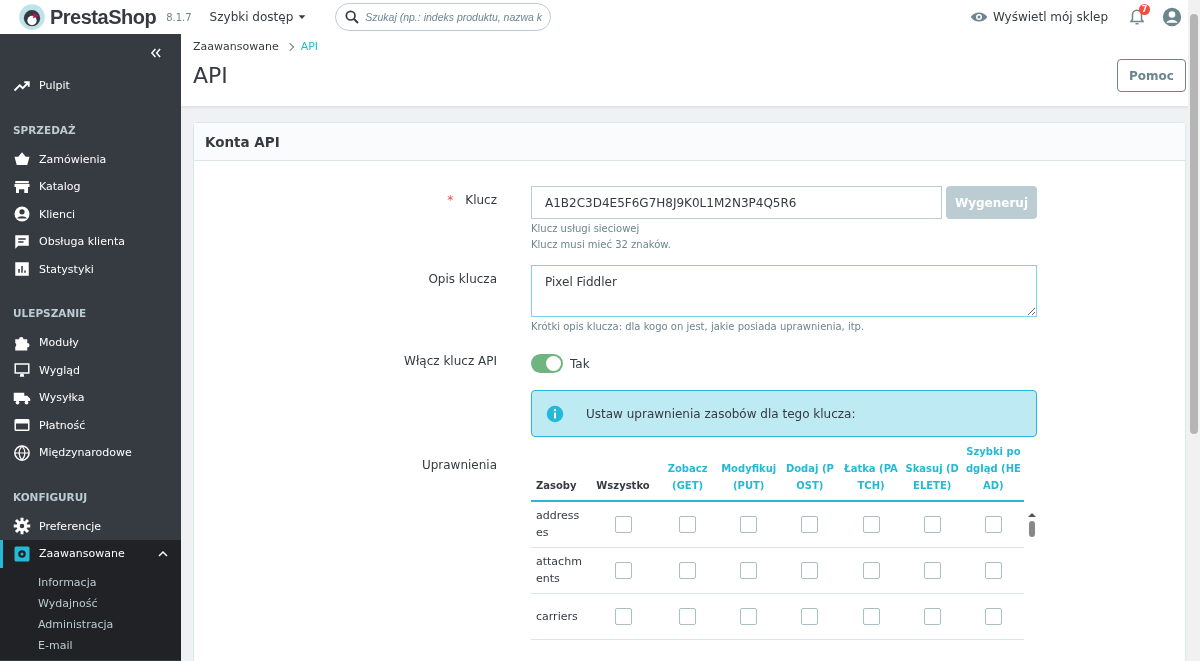  What do you see at coordinates (443, 17) in the screenshot?
I see `search-field: Szukaj (np.: indeks produktu, nazwa k` at bounding box center [443, 17].